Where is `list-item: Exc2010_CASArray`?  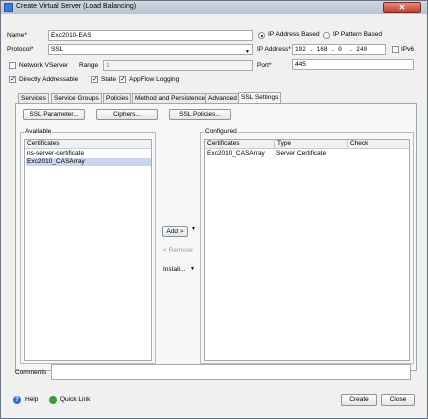
list-item: Exc2010_CASArray is located at coordinates (88, 162).